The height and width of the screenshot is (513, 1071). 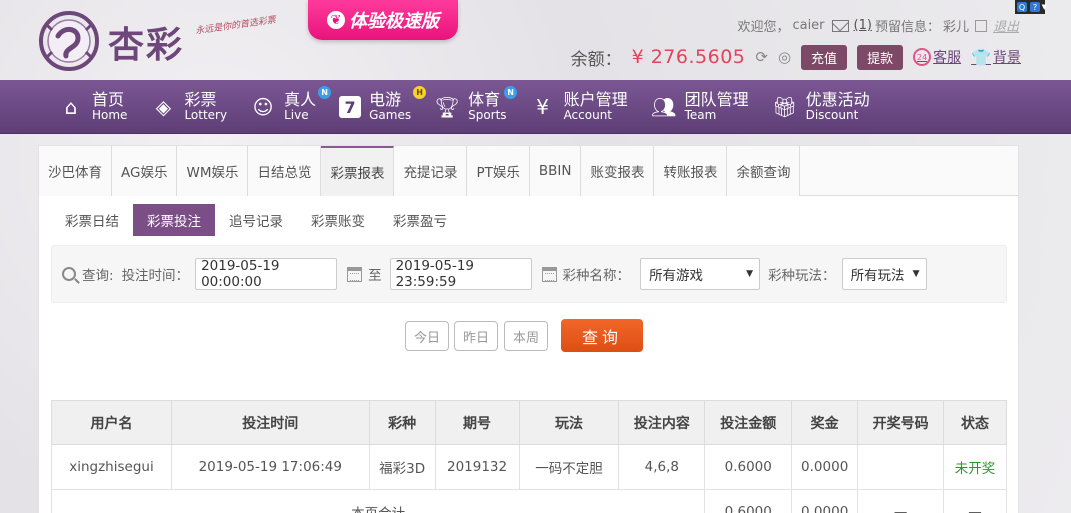 I want to click on trophy-icon: 🏆︎, so click(x=447, y=107).